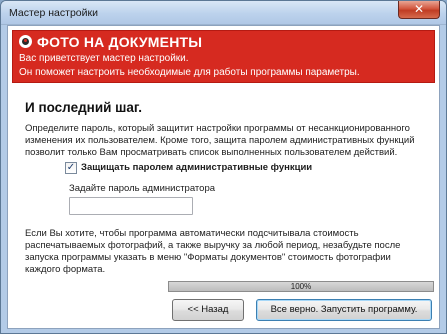 This screenshot has width=447, height=334. Describe the element at coordinates (208, 310) in the screenshot. I see `back-button: << Назад` at that location.